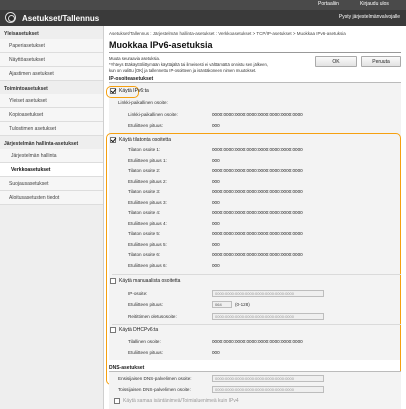  I want to click on sidebar-group-system: Järjestelmän hallinta-asetukset, so click(41, 144).